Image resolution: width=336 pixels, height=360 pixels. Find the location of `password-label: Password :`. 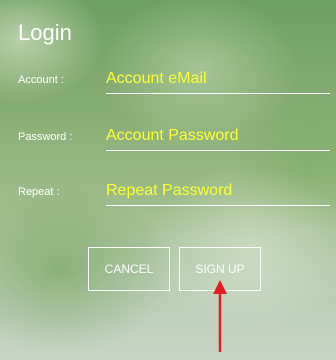

password-label: Password : is located at coordinates (45, 137).